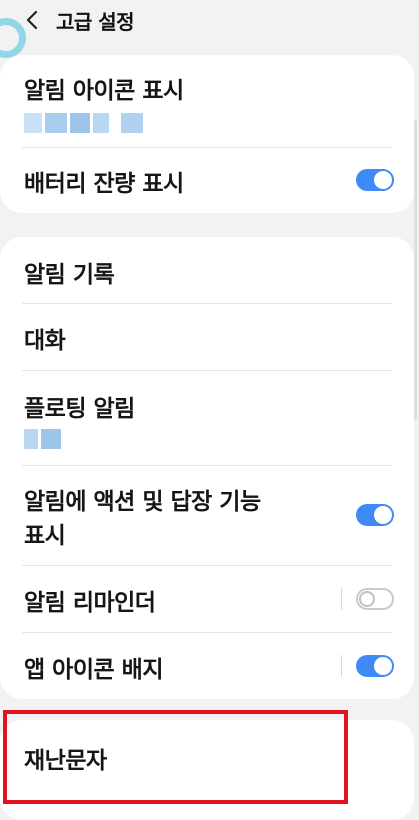  Describe the element at coordinates (209, 22) in the screenshot. I see `top-app-bar: 고급 설정` at that location.